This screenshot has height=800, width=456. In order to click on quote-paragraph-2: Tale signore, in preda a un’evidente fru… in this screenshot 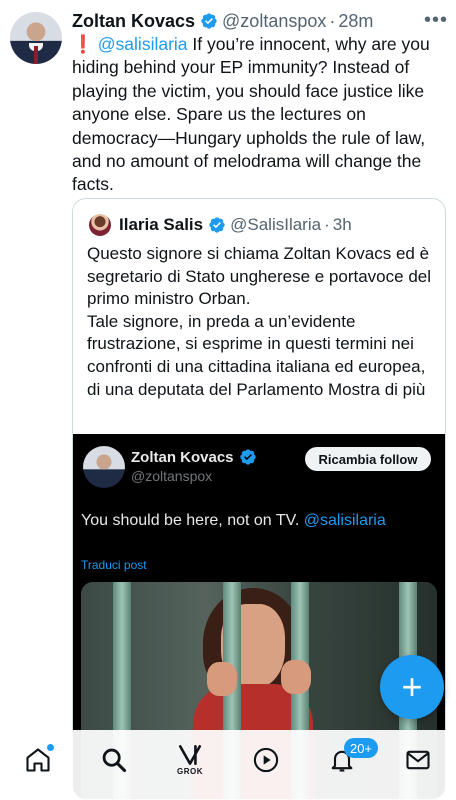, I will do `click(262, 356)`.